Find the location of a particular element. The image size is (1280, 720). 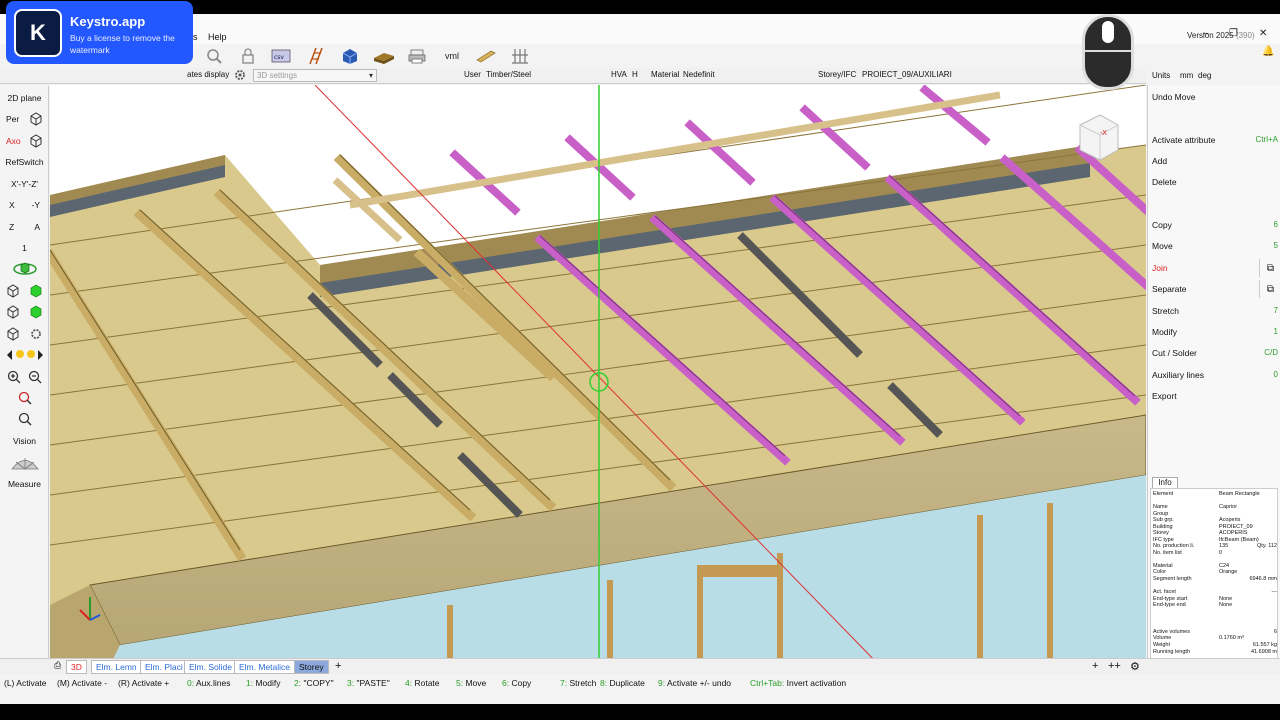

angle-unit: deg is located at coordinates (1204, 75).